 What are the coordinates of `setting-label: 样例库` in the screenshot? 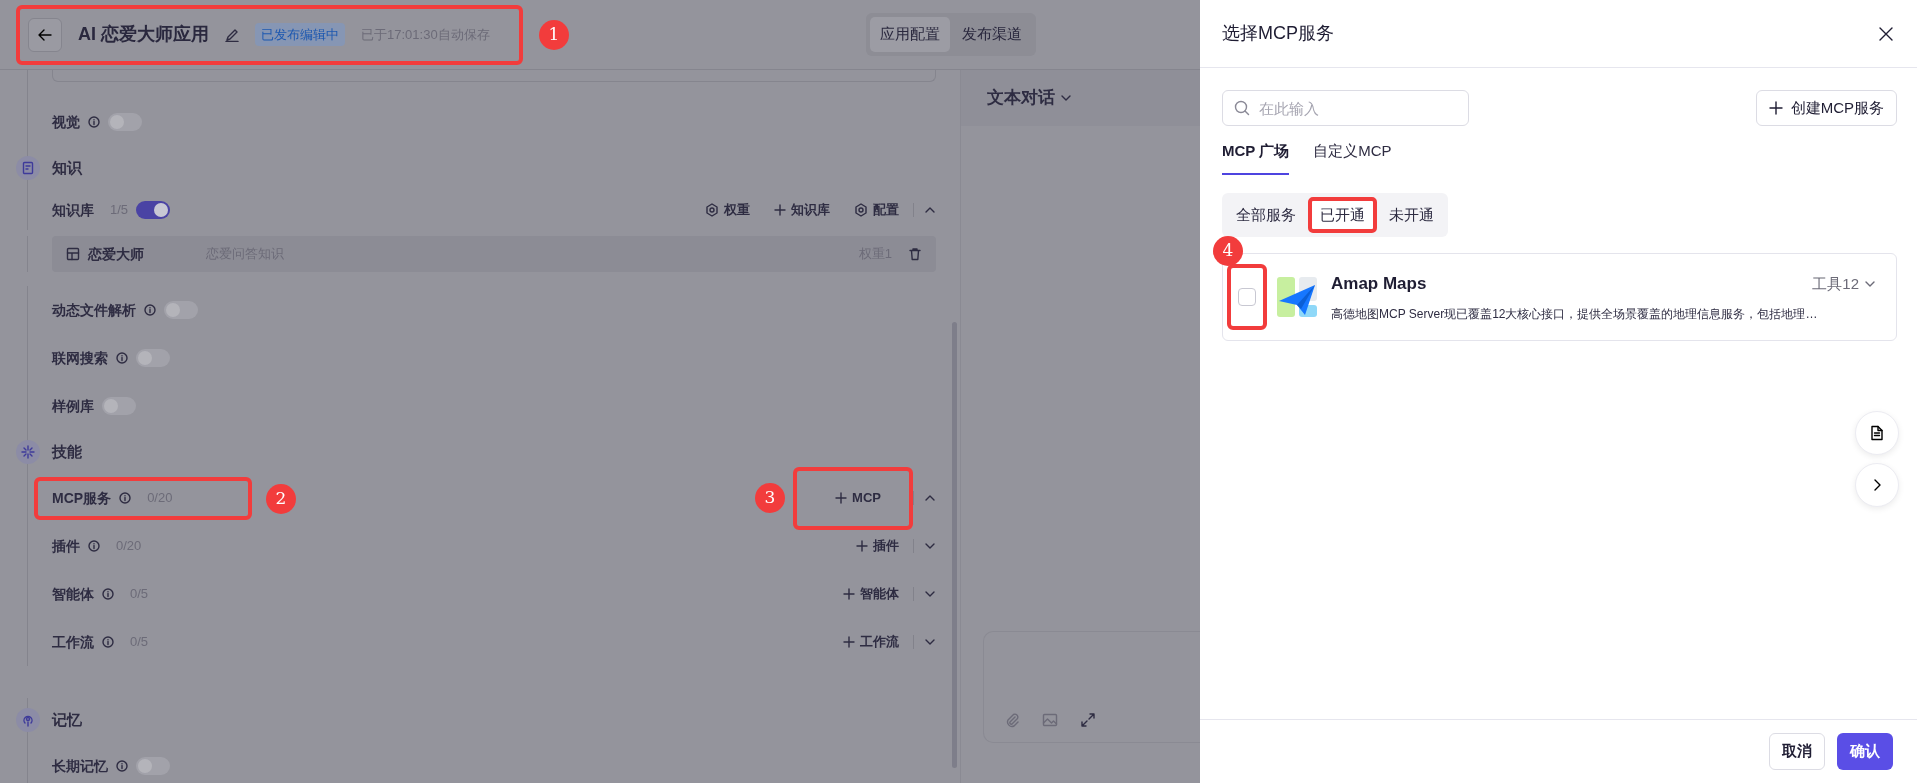 It's located at (73, 406).